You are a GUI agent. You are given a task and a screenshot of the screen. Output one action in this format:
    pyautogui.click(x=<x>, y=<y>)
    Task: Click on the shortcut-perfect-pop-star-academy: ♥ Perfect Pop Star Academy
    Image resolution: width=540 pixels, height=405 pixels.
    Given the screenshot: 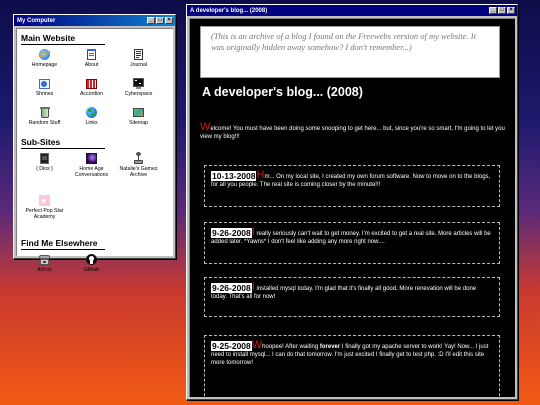 What is the action you would take?
    pyautogui.click(x=44, y=215)
    